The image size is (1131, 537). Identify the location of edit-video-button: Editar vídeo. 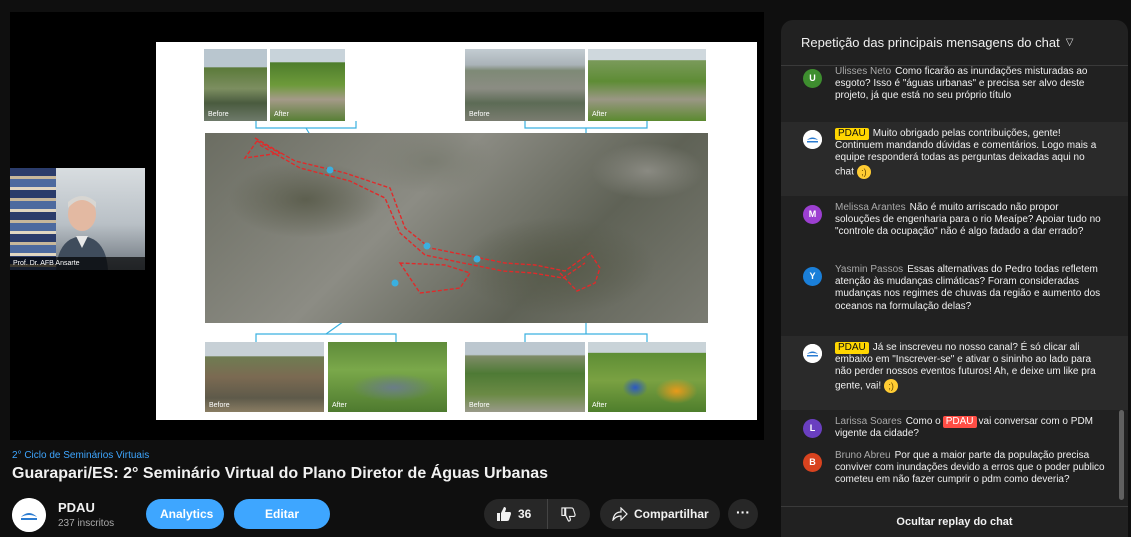
(282, 514).